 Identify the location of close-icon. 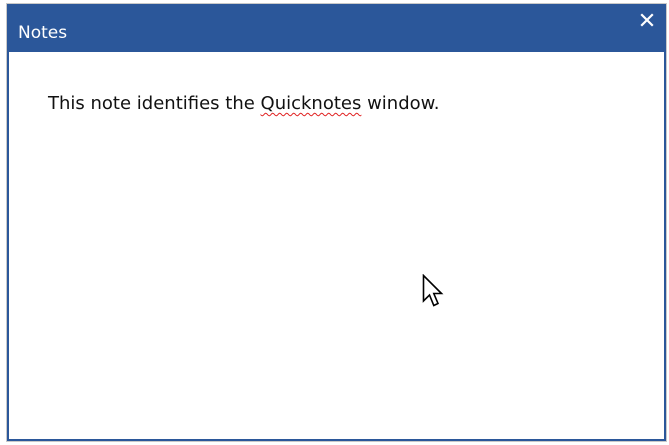
(647, 20).